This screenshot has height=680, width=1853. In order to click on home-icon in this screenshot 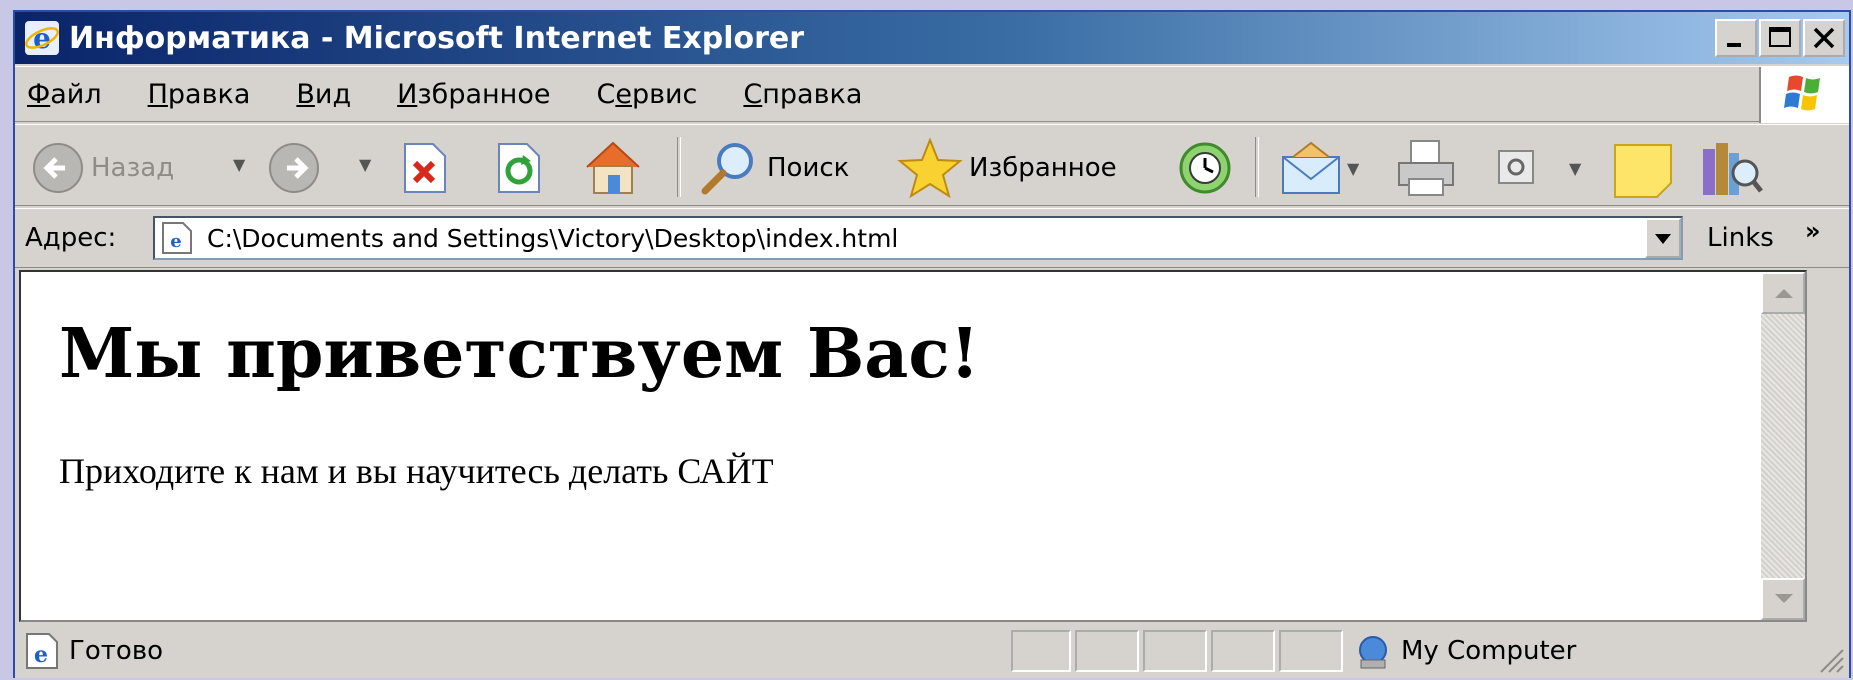, I will do `click(613, 167)`.